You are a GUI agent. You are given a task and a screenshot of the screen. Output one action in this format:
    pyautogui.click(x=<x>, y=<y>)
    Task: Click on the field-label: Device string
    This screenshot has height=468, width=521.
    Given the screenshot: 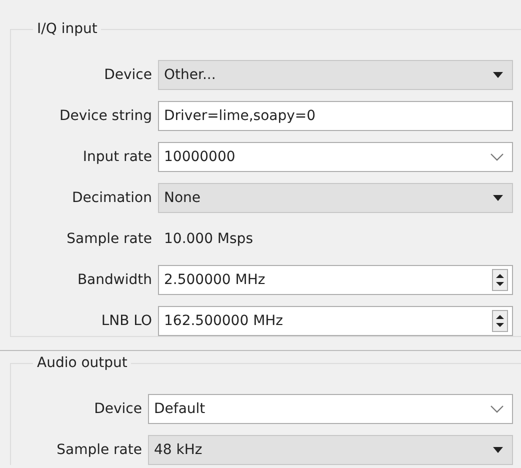 What is the action you would take?
    pyautogui.click(x=105, y=116)
    